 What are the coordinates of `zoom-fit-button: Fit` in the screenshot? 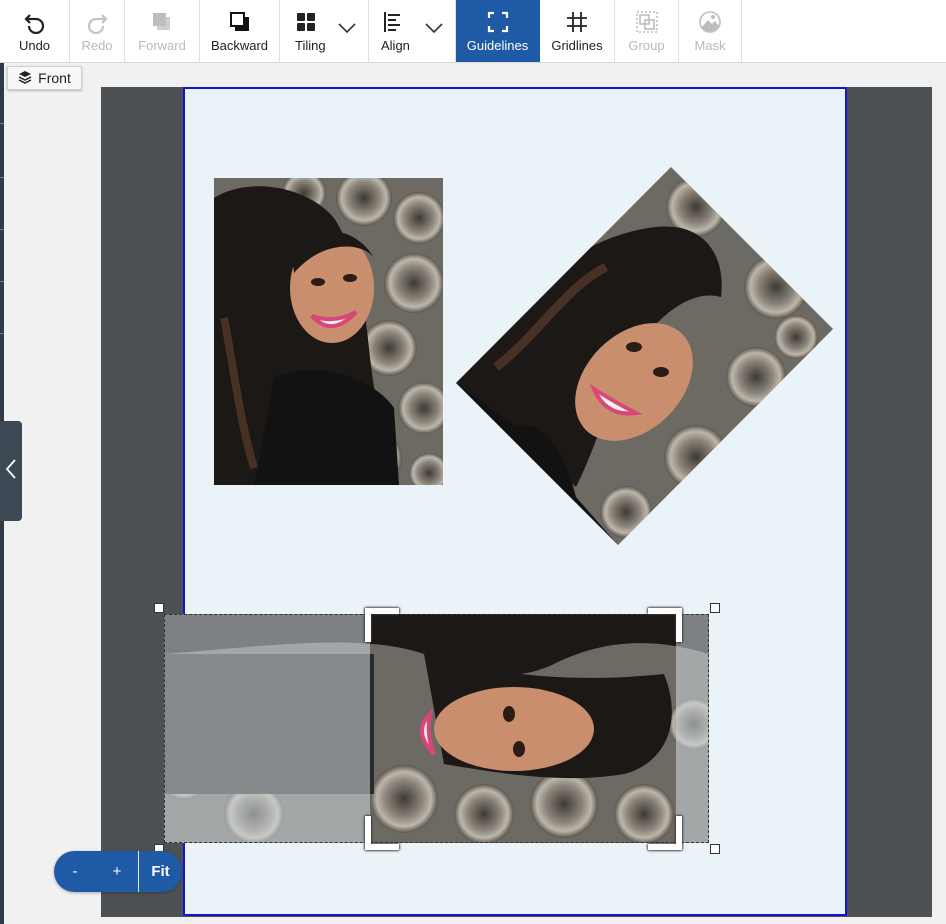 It's located at (160, 871).